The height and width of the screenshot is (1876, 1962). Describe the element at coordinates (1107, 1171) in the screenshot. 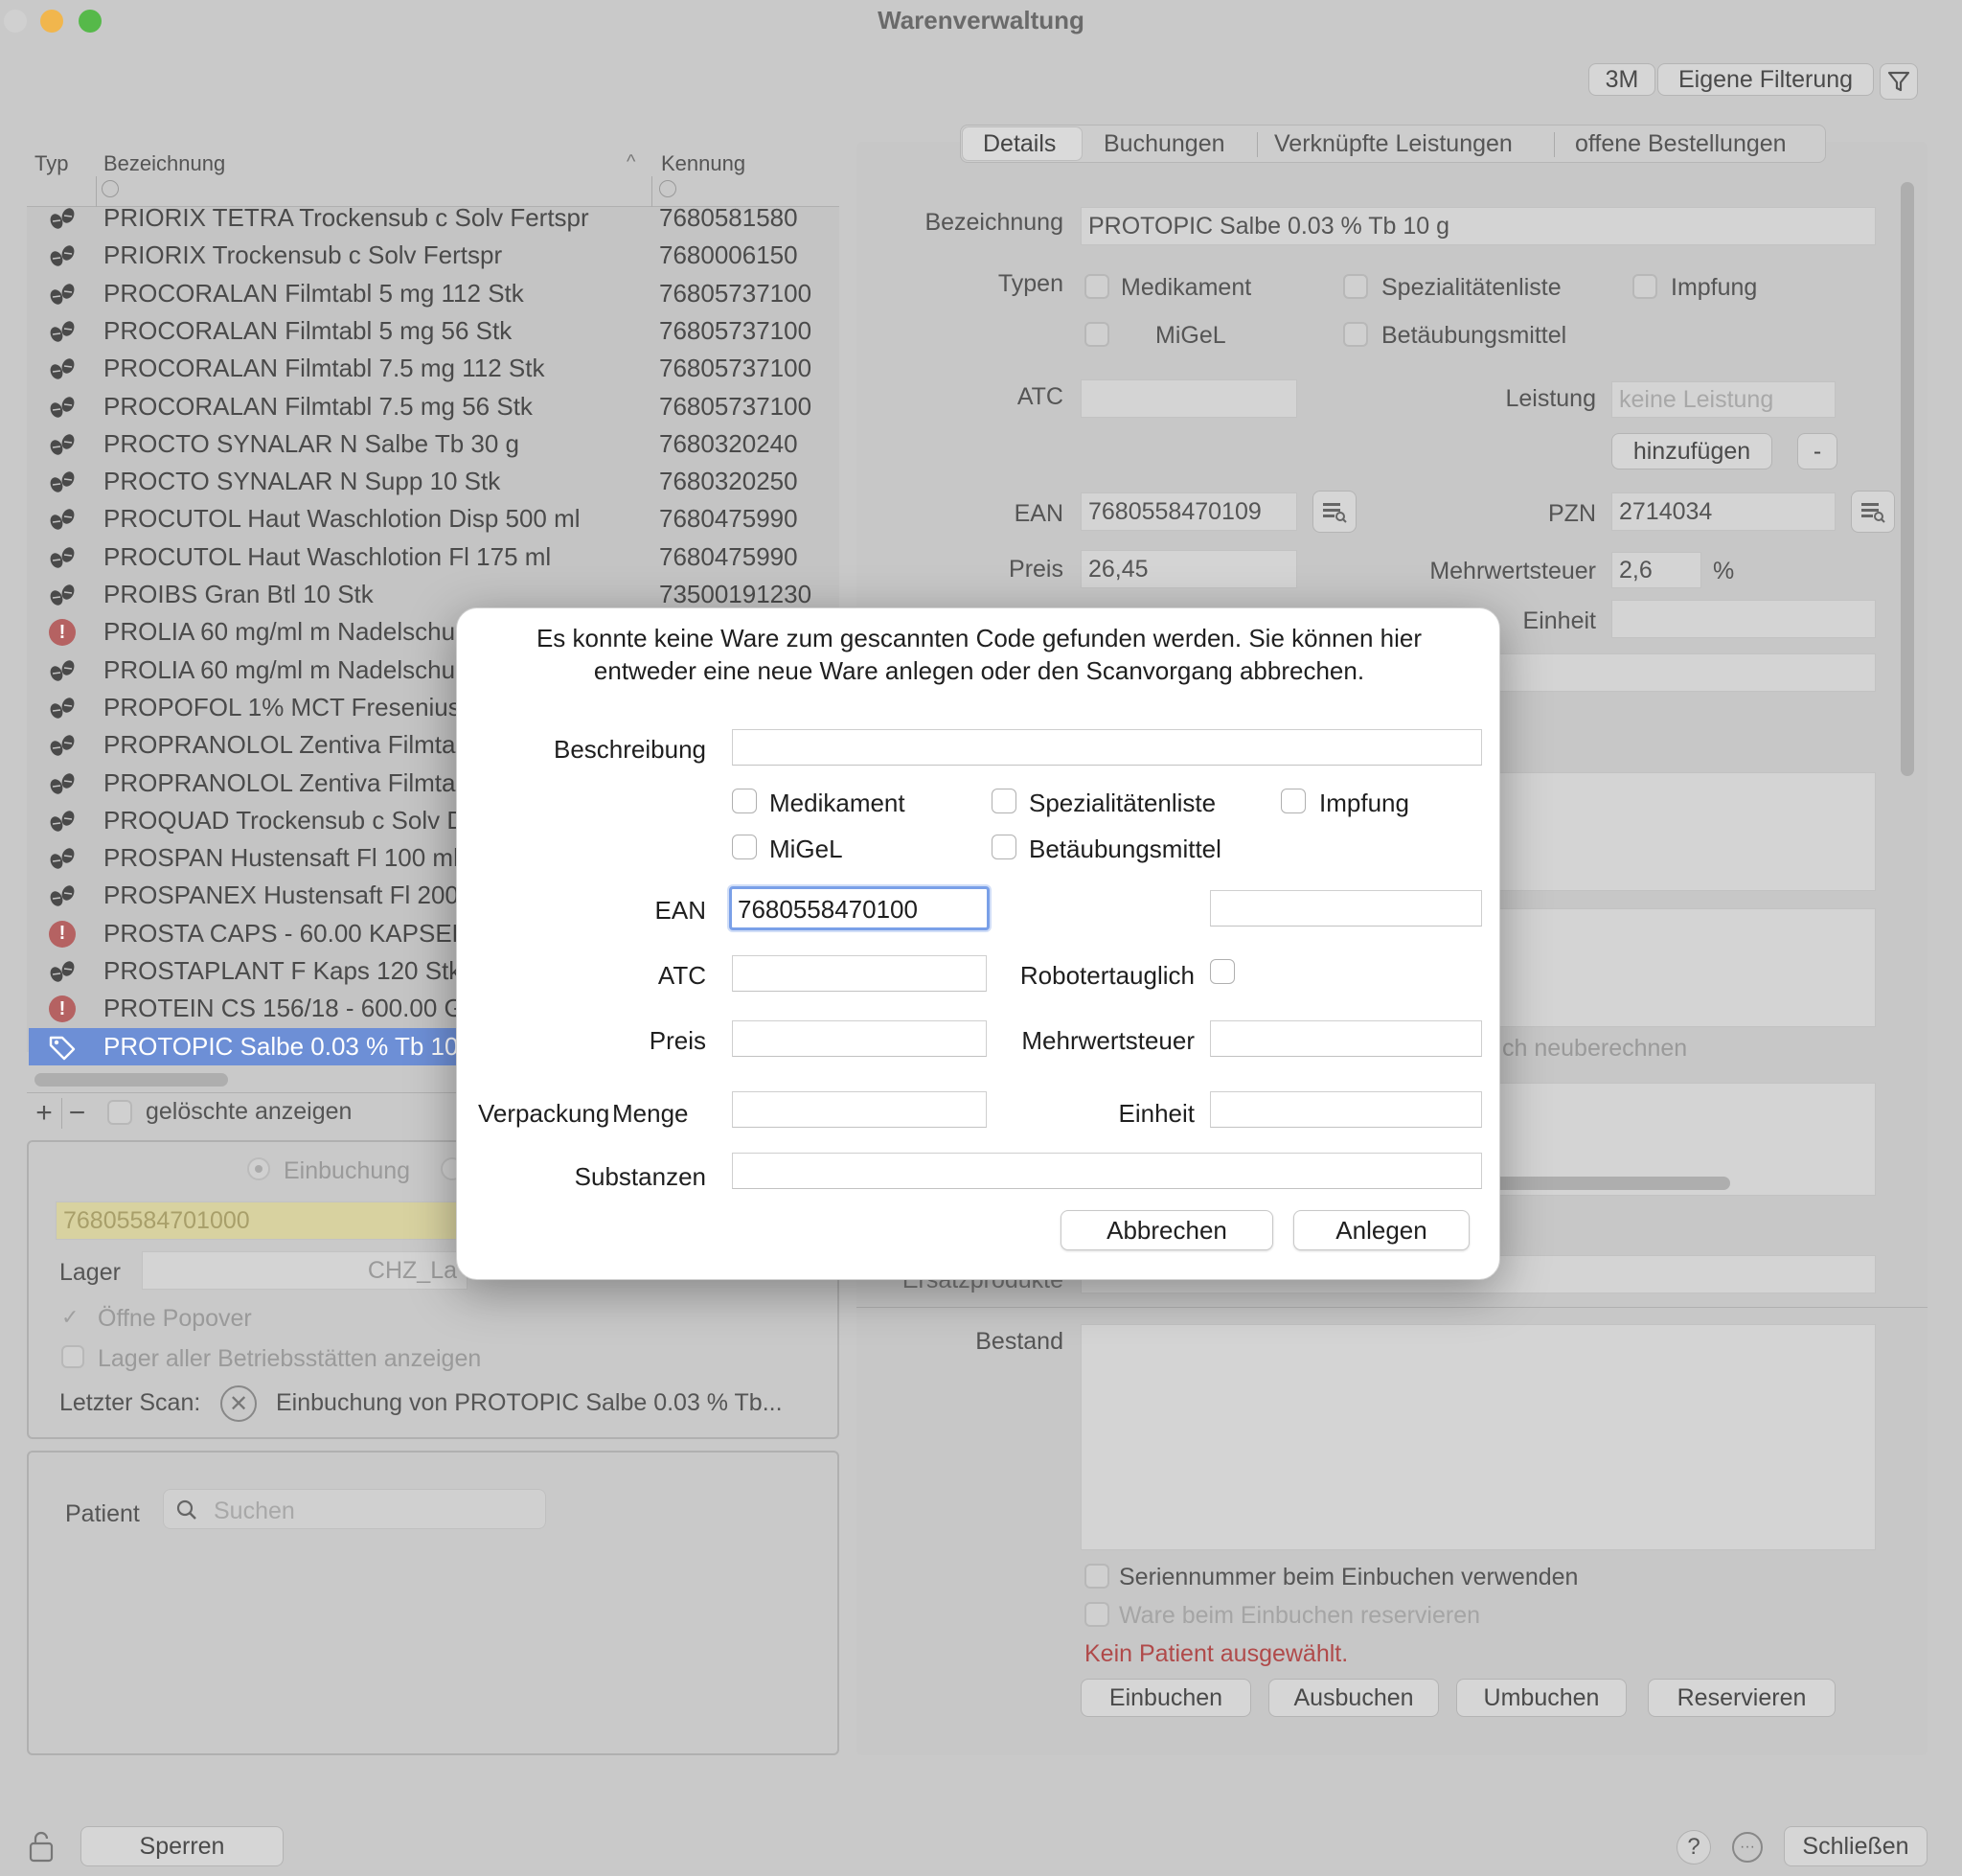

I see `dialog-substanzen-input` at that location.